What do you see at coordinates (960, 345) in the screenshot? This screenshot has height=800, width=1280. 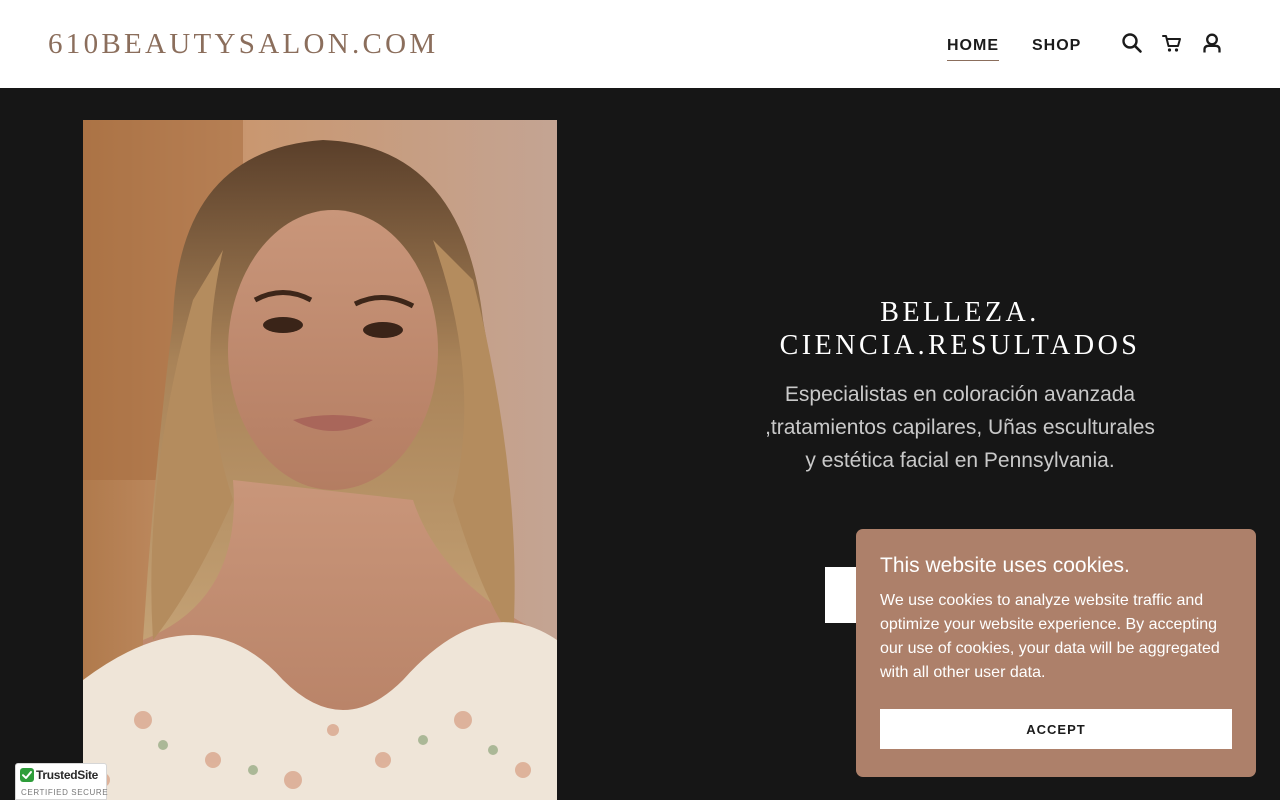 I see `hero-title-line-2: CIENCIA.RESULTADOS` at bounding box center [960, 345].